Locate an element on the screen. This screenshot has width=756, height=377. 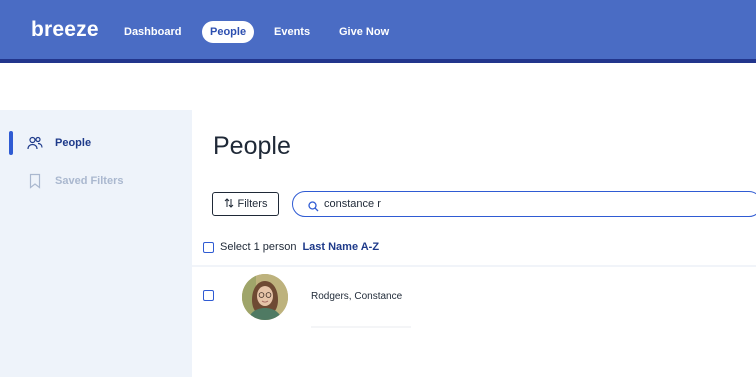
select-all-checkbox is located at coordinates (208, 247).